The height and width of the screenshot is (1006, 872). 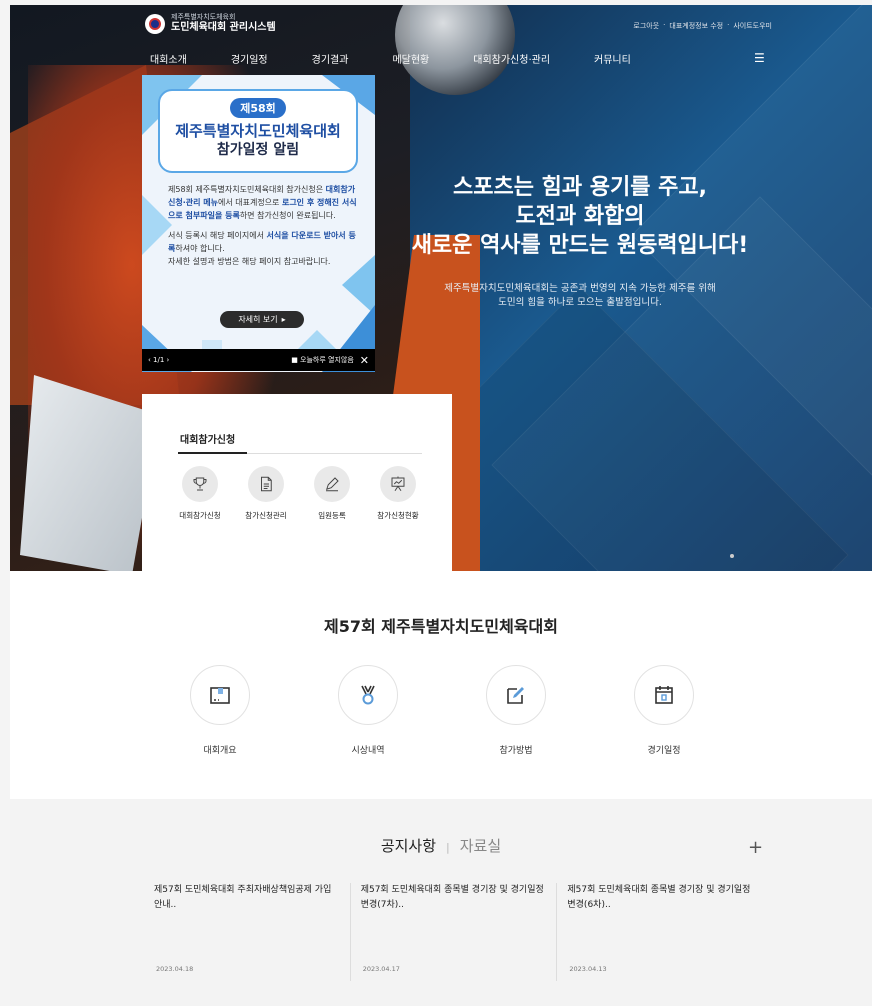 What do you see at coordinates (287, 215) in the screenshot?
I see `popup-text: 하면 참가신청이 완료됩니다.` at bounding box center [287, 215].